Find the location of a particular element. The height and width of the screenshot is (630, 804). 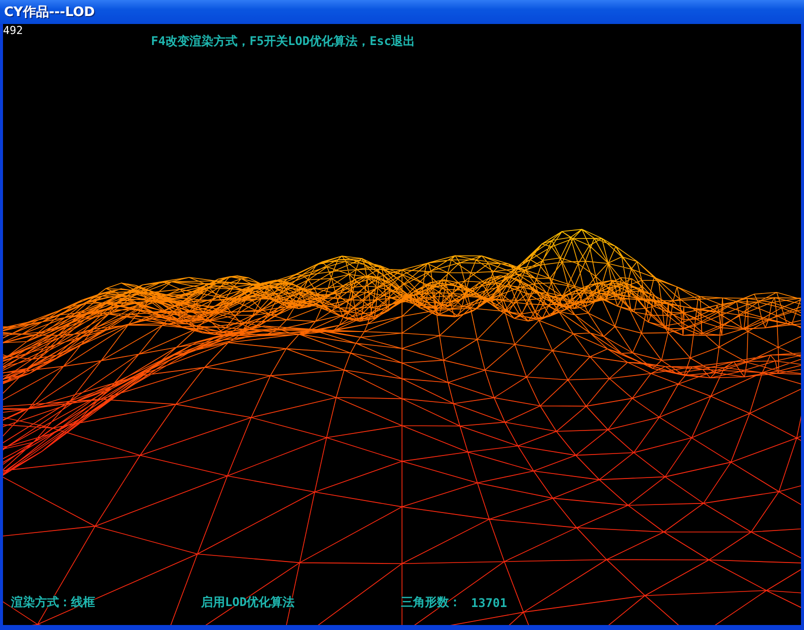

window-title: CY作品---LOD is located at coordinates (49, 12).